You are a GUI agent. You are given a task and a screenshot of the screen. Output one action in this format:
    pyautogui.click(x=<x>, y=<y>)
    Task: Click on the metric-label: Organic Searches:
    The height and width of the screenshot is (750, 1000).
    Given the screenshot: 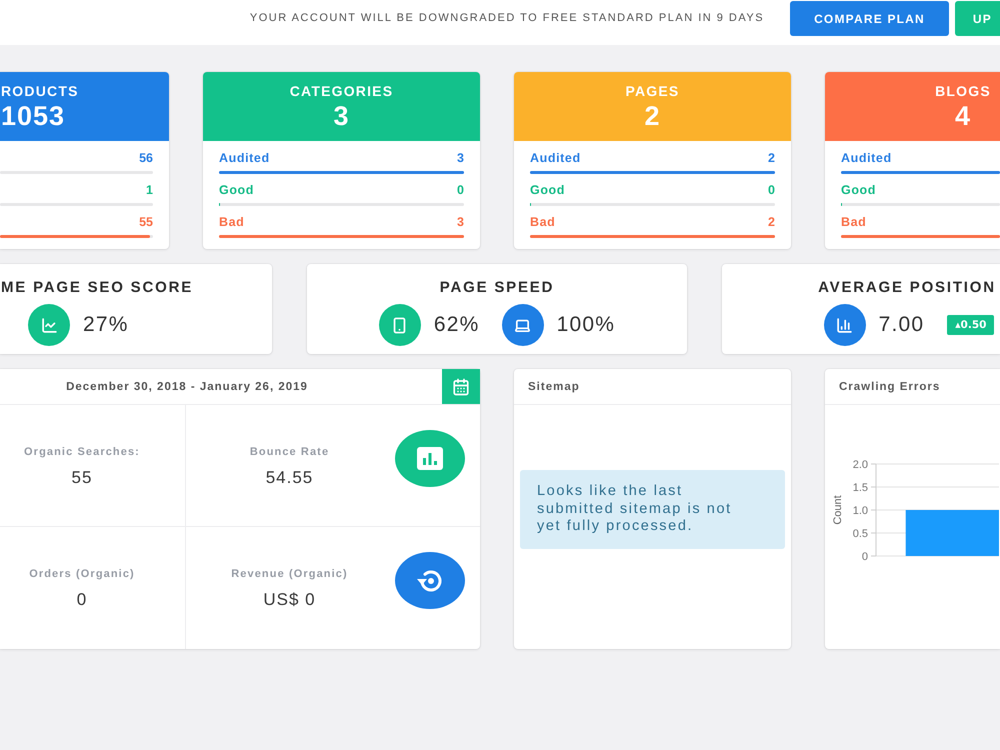 What is the action you would take?
    pyautogui.click(x=82, y=452)
    